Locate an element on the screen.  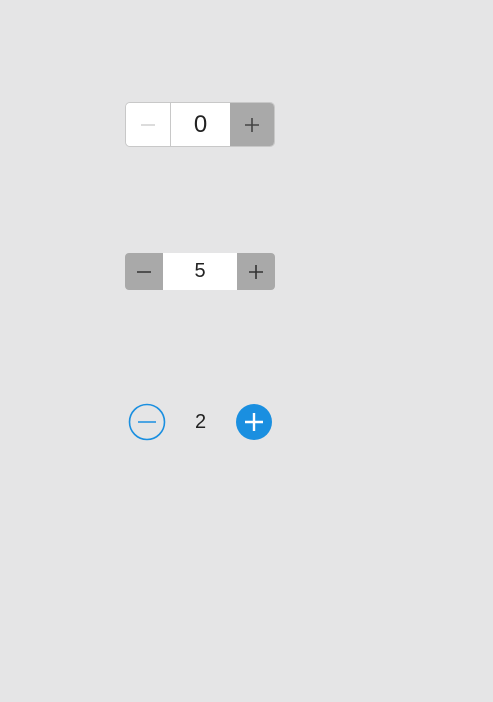
stepper-value: 2 is located at coordinates (200, 421).